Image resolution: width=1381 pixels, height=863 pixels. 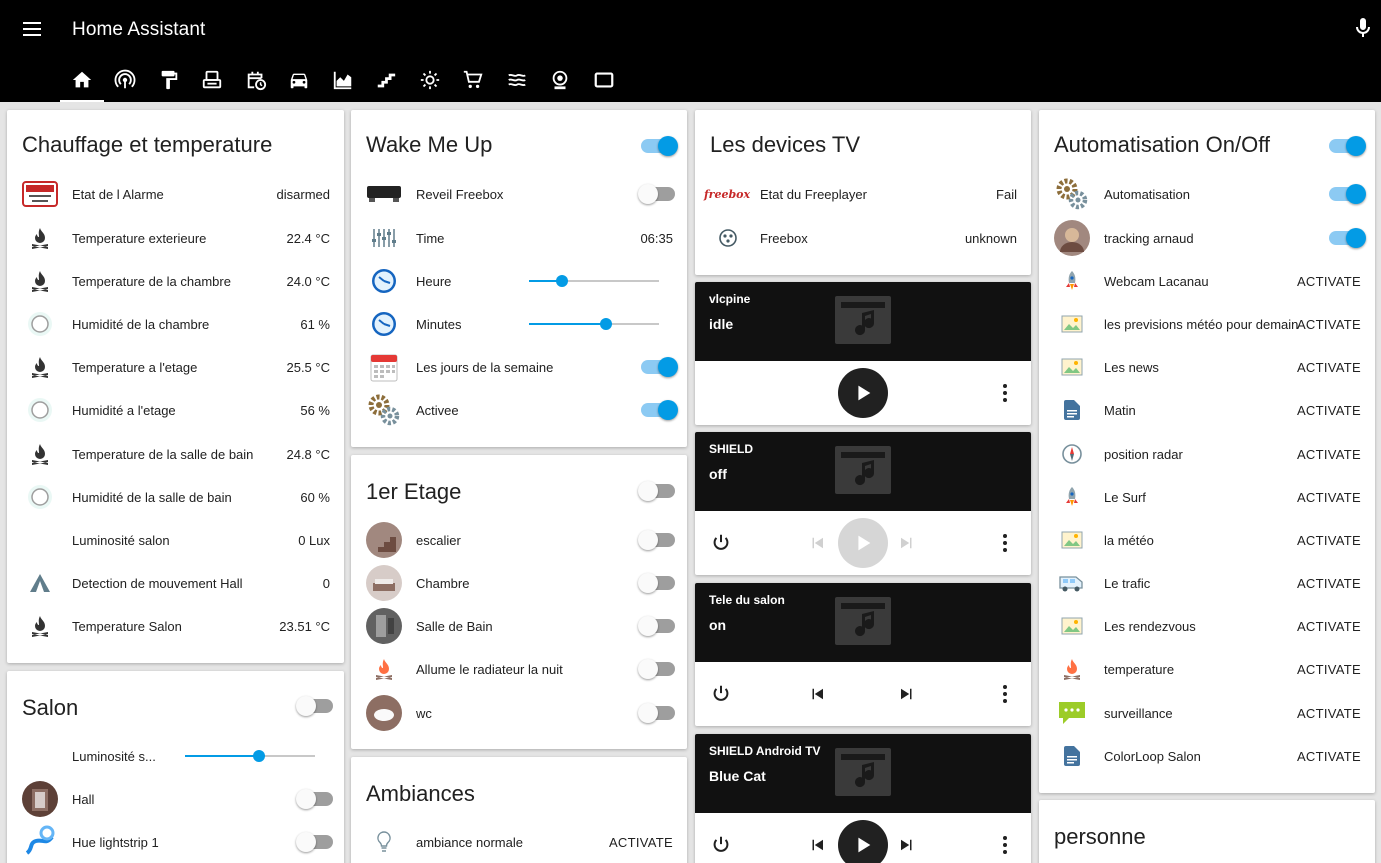 I want to click on freebox-circle-icon, so click(x=728, y=238).